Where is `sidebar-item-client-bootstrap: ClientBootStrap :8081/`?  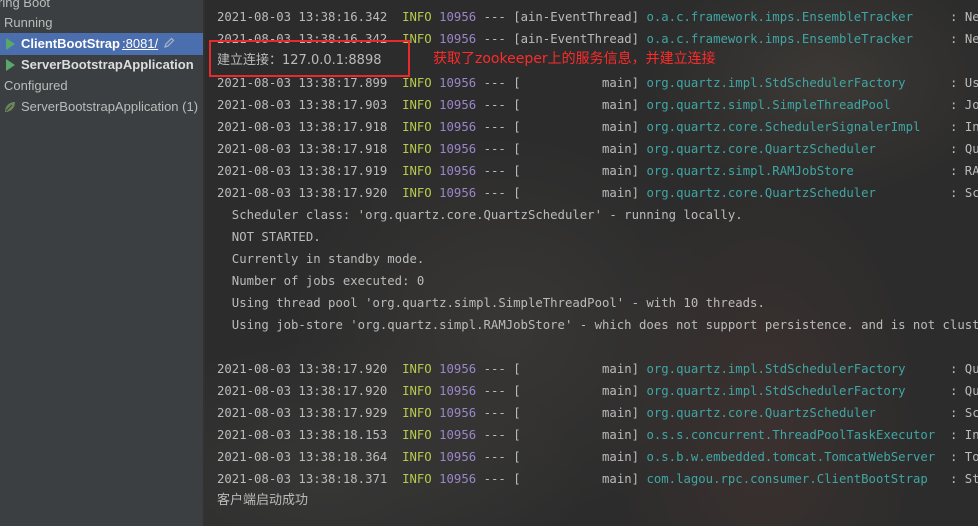
sidebar-item-client-bootstrap: ClientBootStrap :8081/ is located at coordinates (101, 44).